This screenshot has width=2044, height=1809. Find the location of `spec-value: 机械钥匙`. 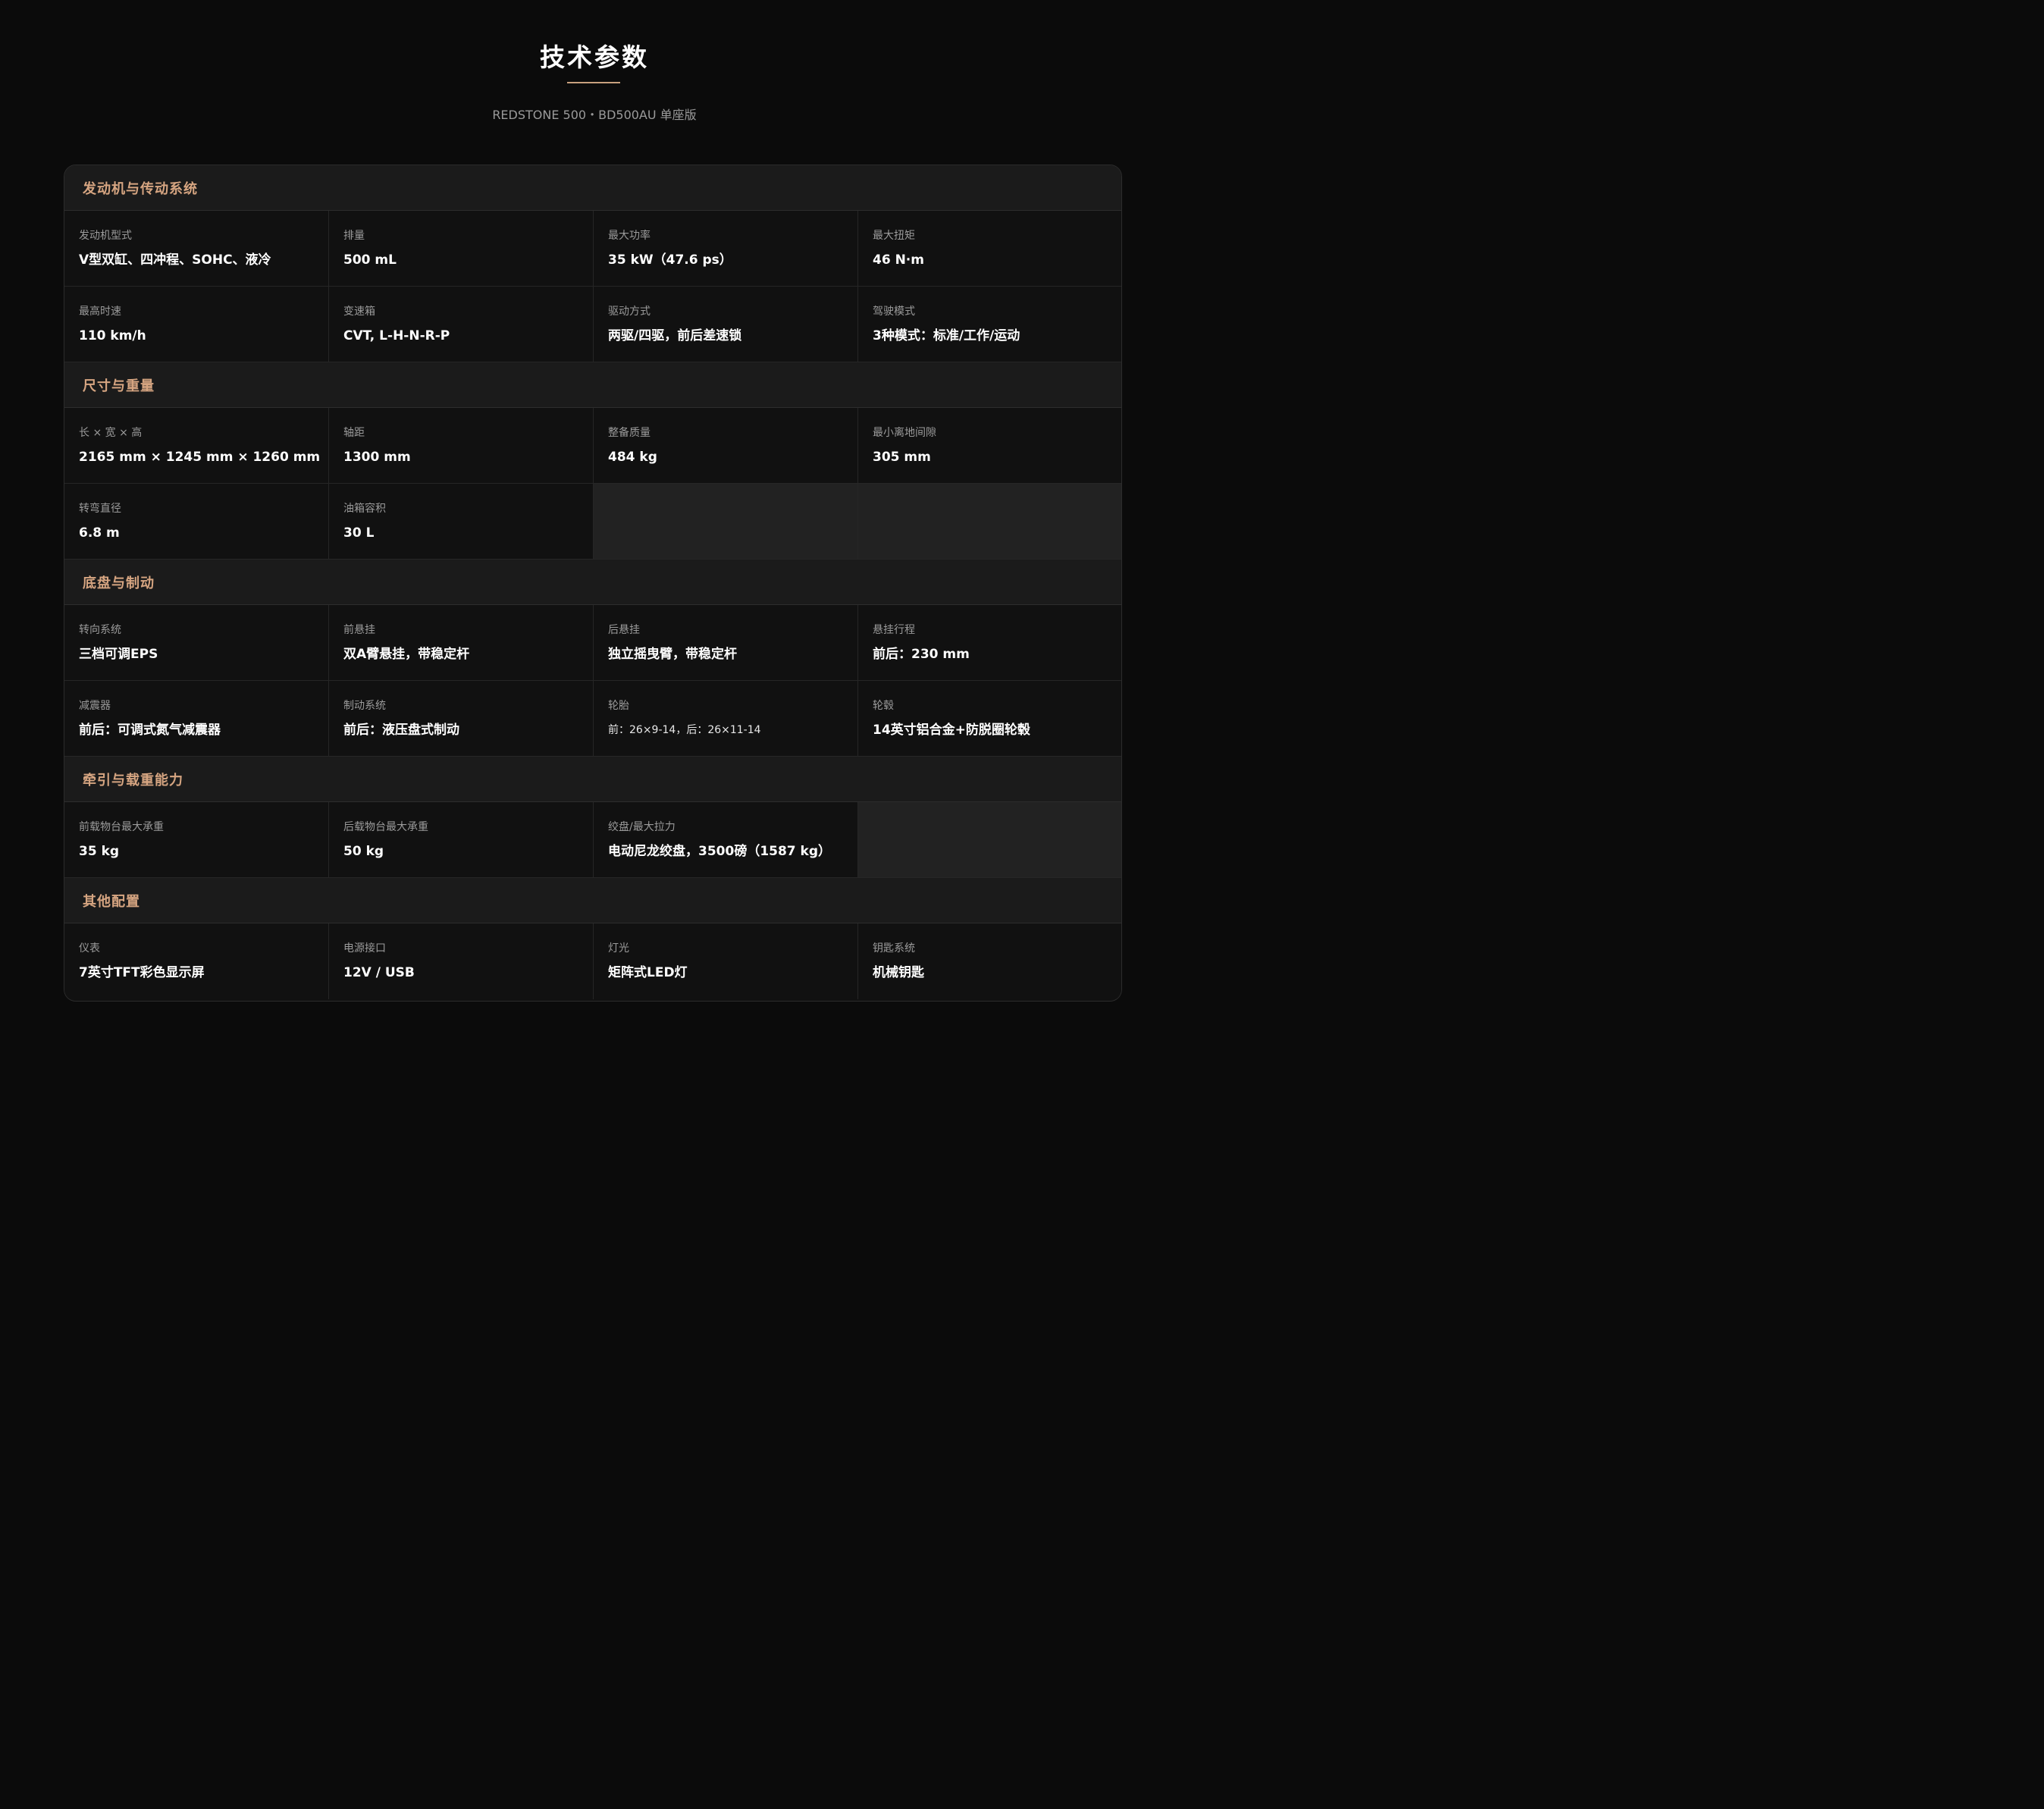

spec-value: 机械钥匙 is located at coordinates (899, 973).